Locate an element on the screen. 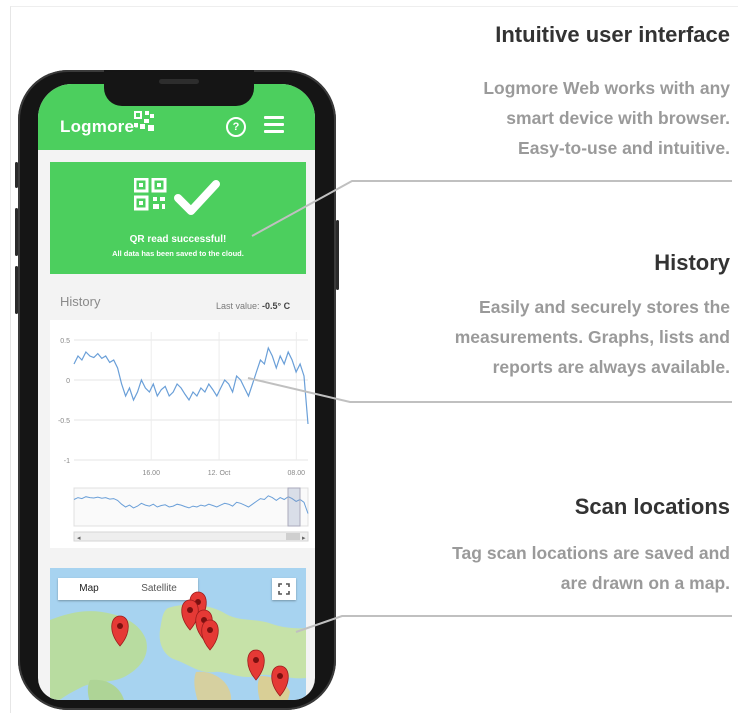 This screenshot has width=750, height=719. text-history-3: reports are always available. is located at coordinates (611, 367).